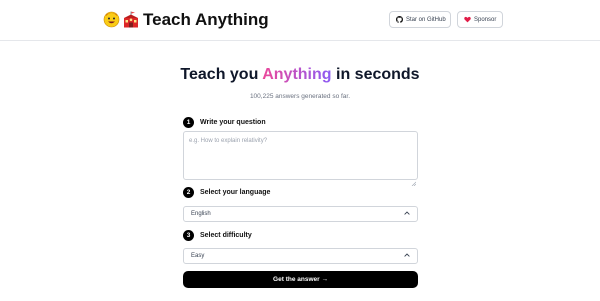 The width and height of the screenshot is (600, 301). What do you see at coordinates (201, 214) in the screenshot?
I see `language-value: English` at bounding box center [201, 214].